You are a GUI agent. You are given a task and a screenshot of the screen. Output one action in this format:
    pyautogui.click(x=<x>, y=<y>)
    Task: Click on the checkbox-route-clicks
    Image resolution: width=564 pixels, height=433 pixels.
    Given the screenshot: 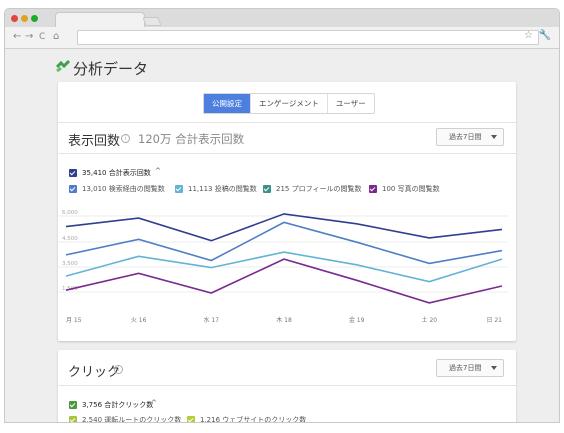 What is the action you would take?
    pyautogui.click(x=73, y=419)
    